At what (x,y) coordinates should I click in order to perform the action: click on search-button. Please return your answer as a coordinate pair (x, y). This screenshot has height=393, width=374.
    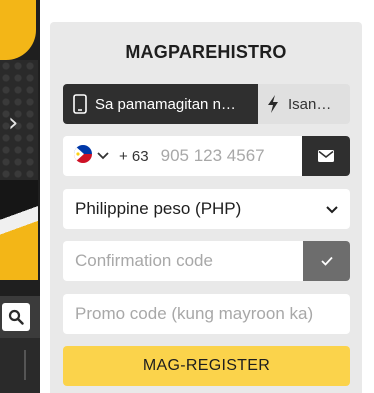
    Looking at the image, I should click on (16, 317).